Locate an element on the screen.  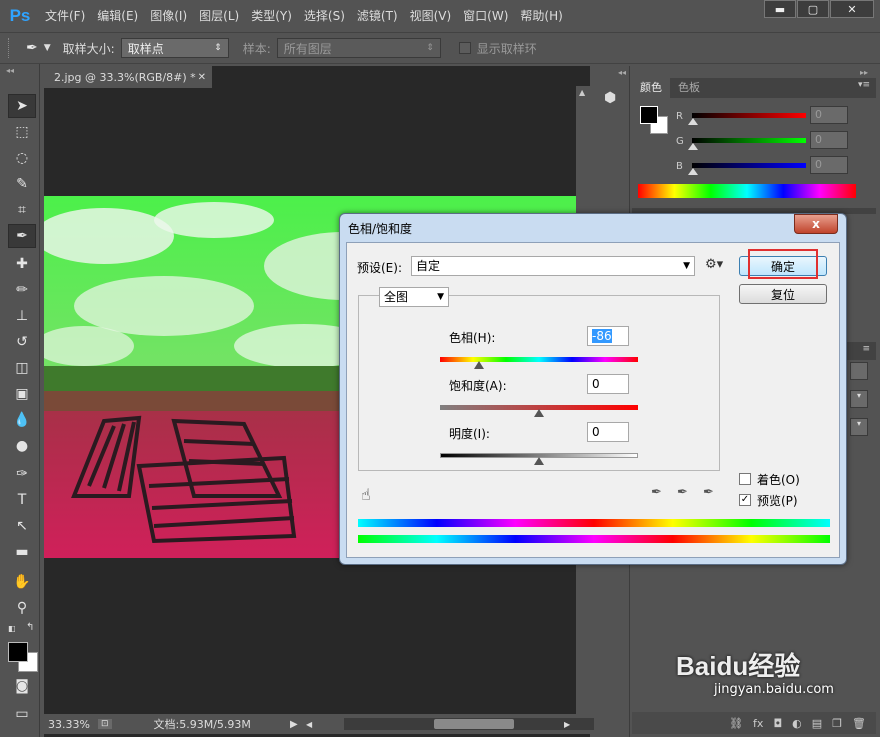
menu-item-9: 帮助(H) is located at coordinates (541, 16).